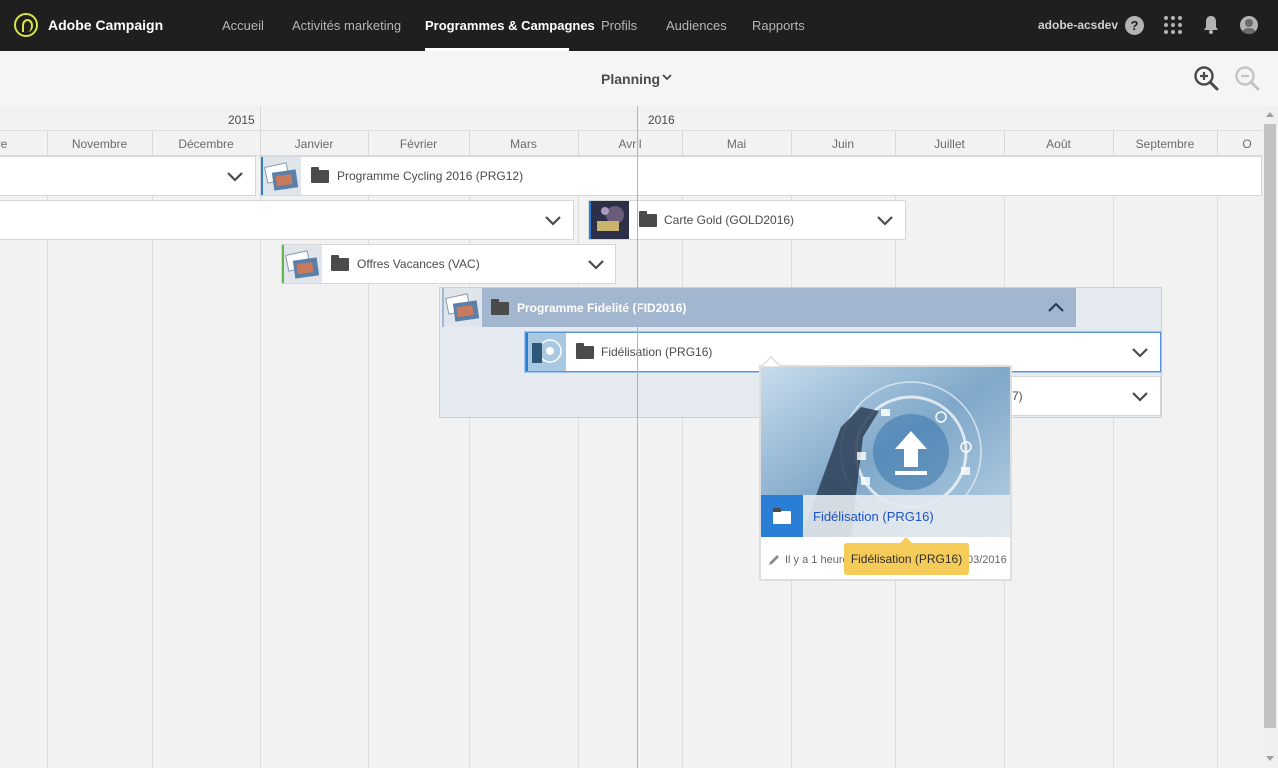  Describe the element at coordinates (314, 144) in the screenshot. I see `month-label: Janvier` at that location.